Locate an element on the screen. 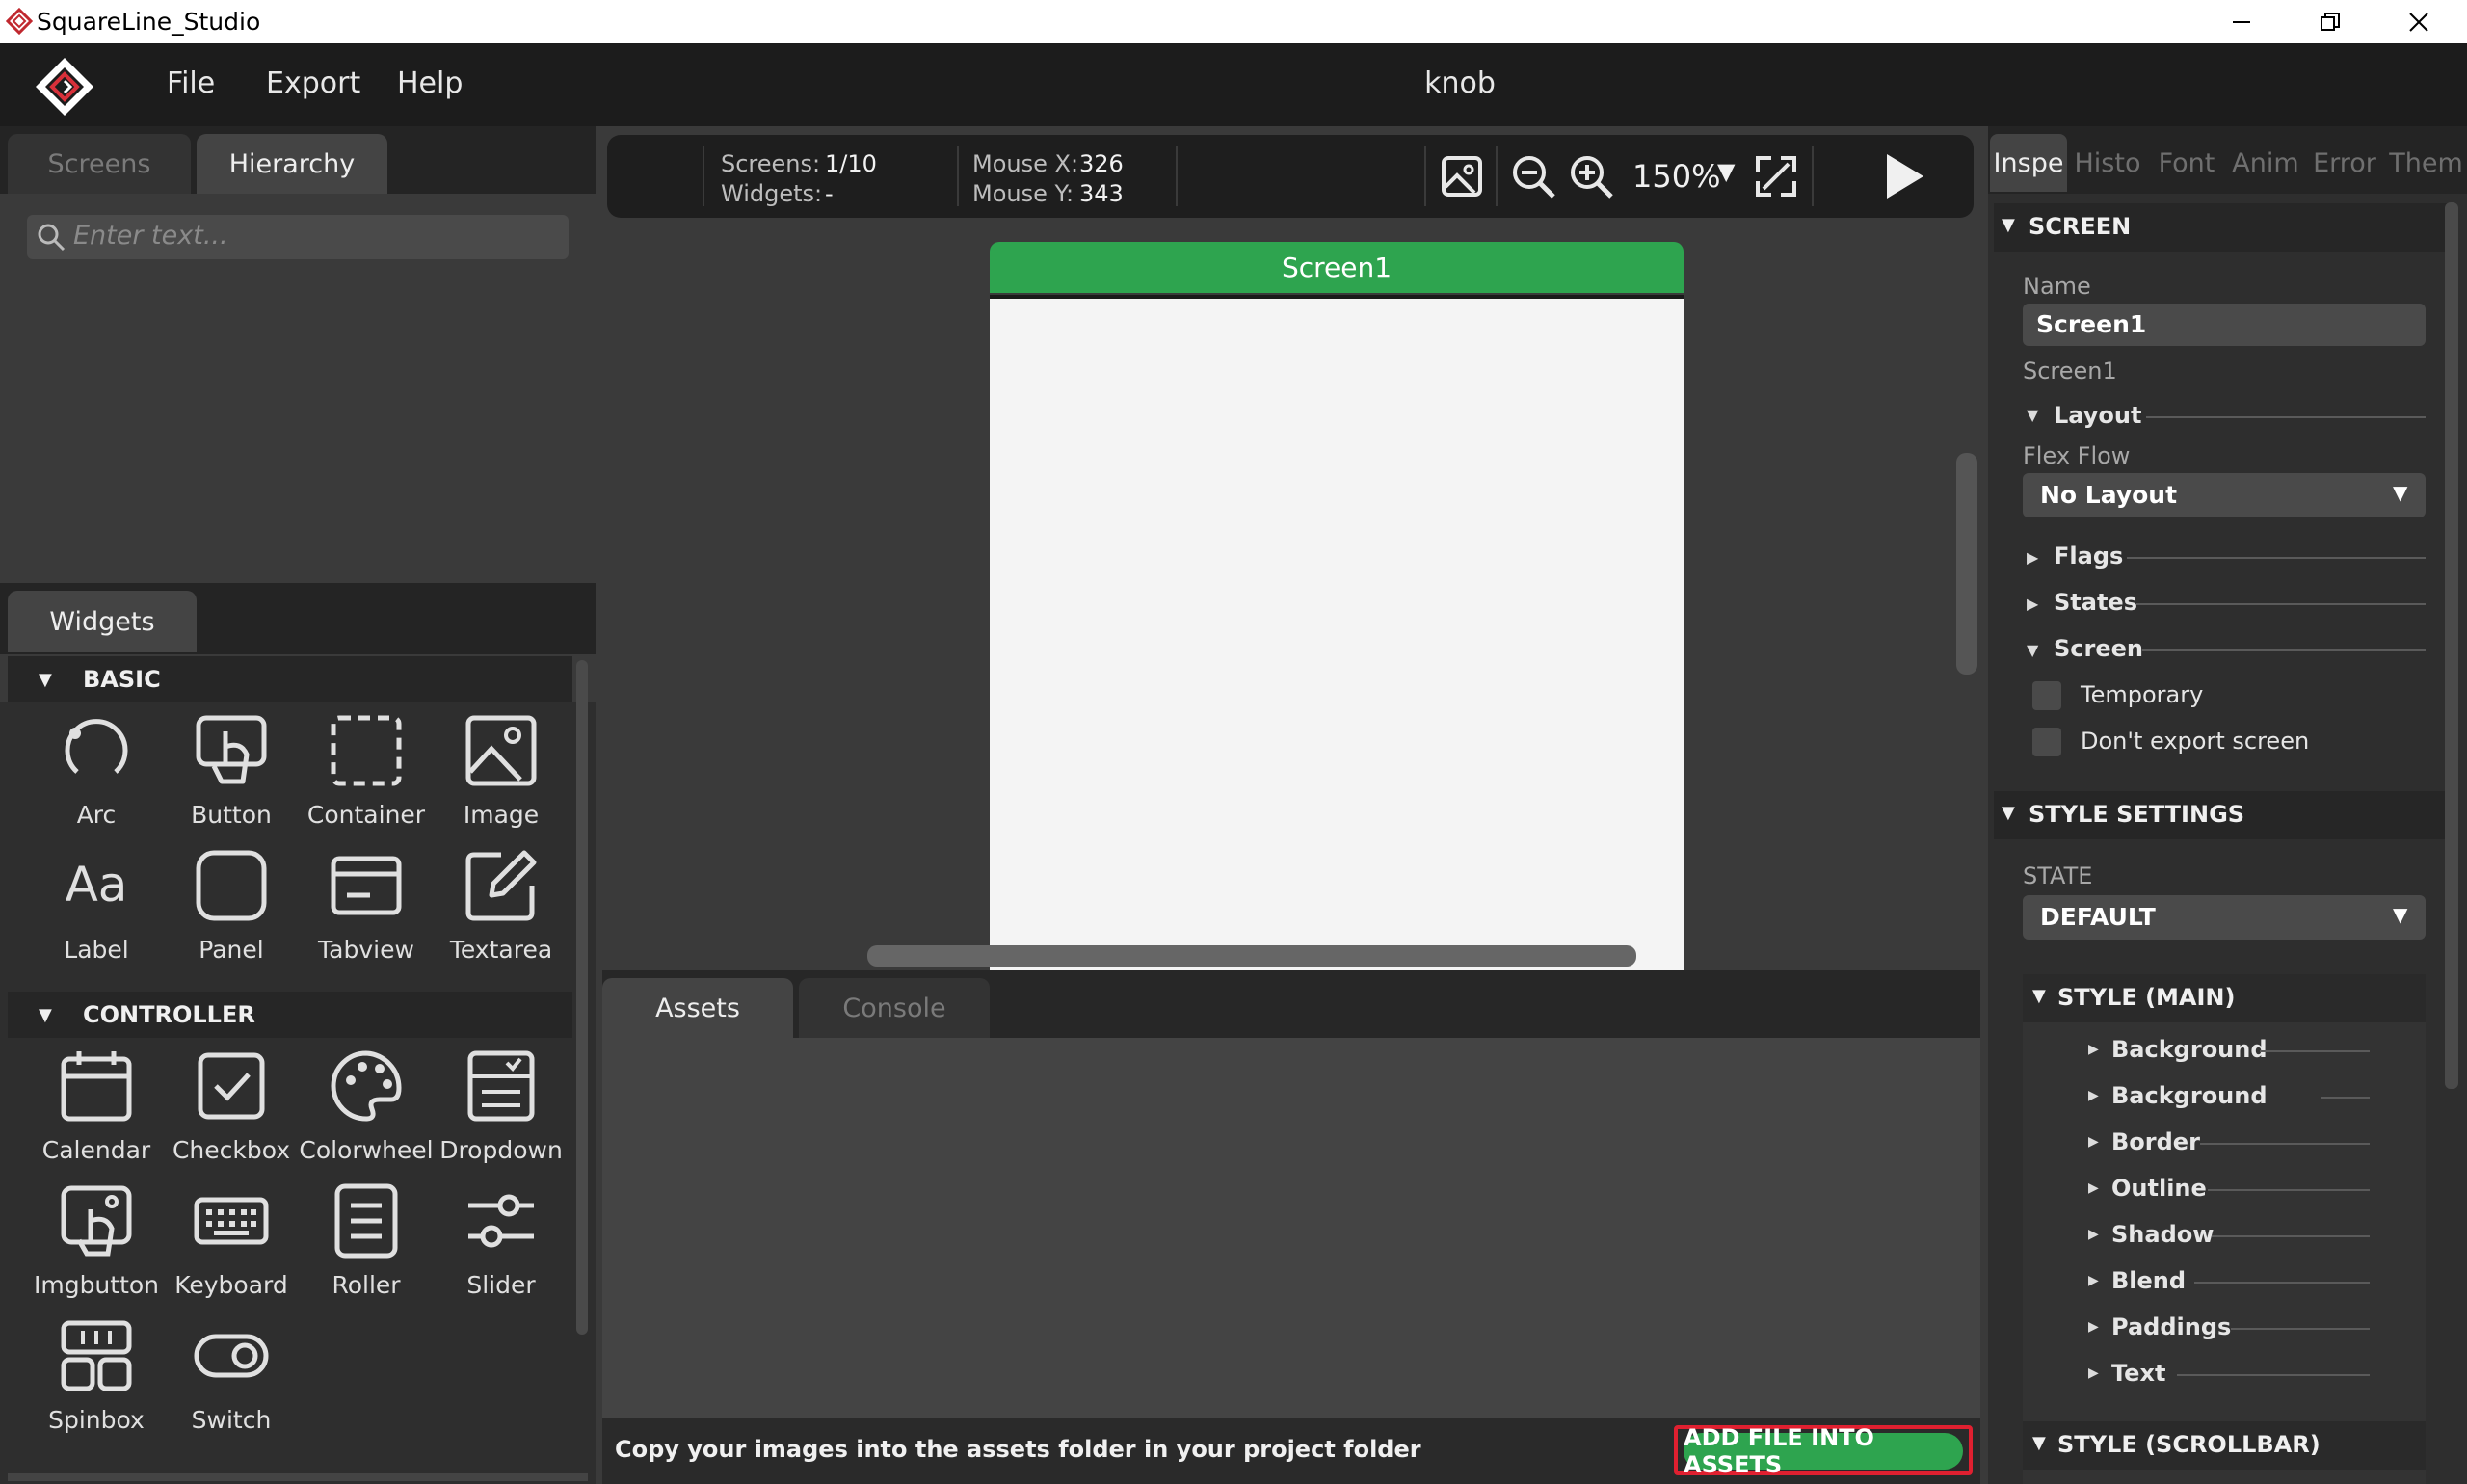 Image resolution: width=2467 pixels, height=1484 pixels. style-prop-blend: Blend is located at coordinates (2148, 1280).